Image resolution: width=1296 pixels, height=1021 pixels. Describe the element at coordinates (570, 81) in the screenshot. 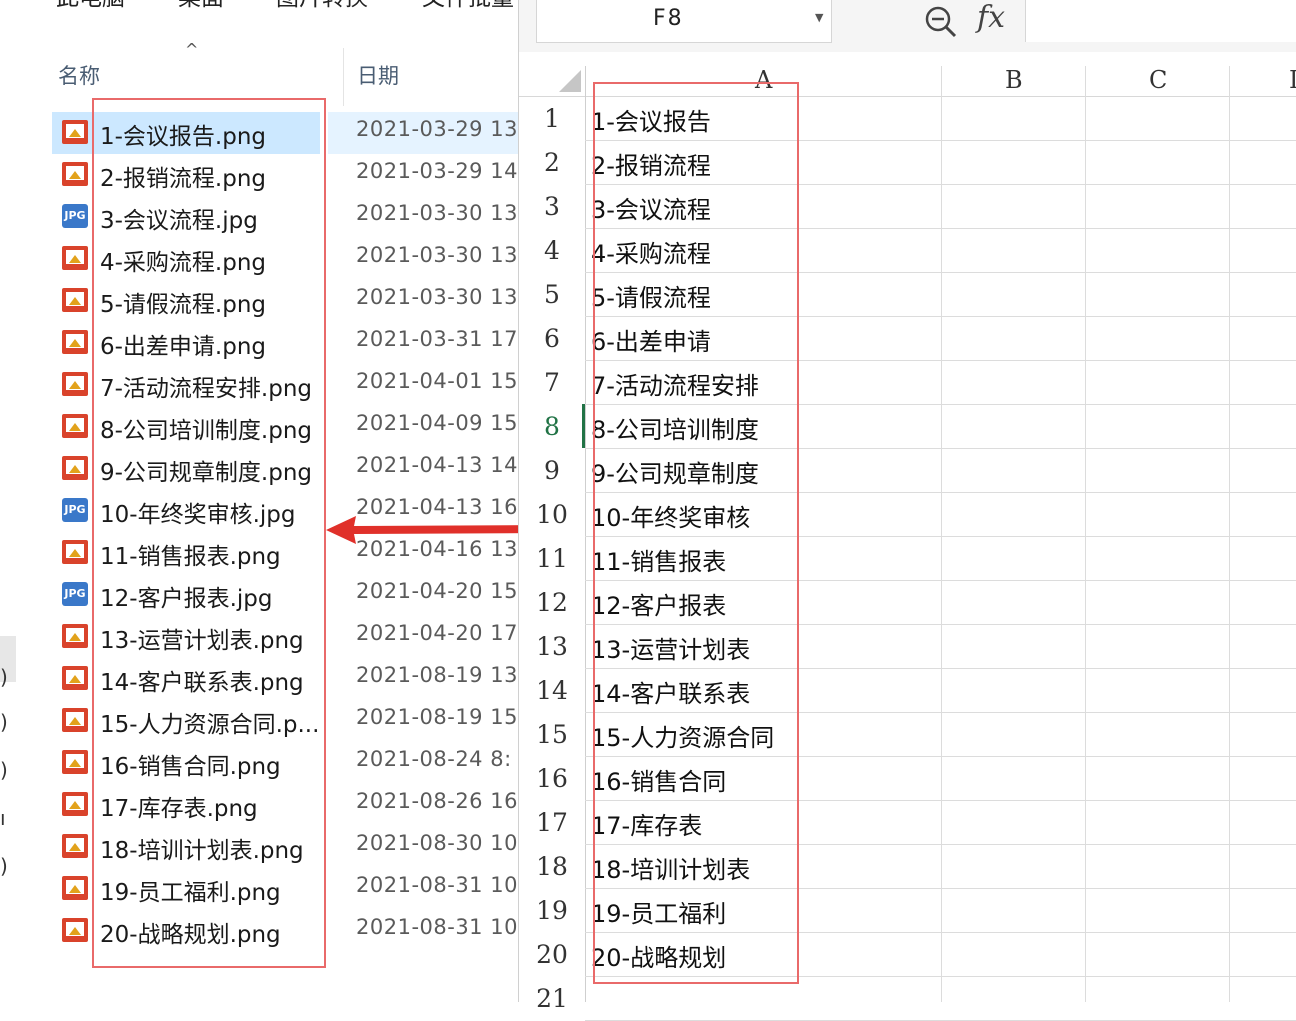

I see `select-all-corner` at that location.